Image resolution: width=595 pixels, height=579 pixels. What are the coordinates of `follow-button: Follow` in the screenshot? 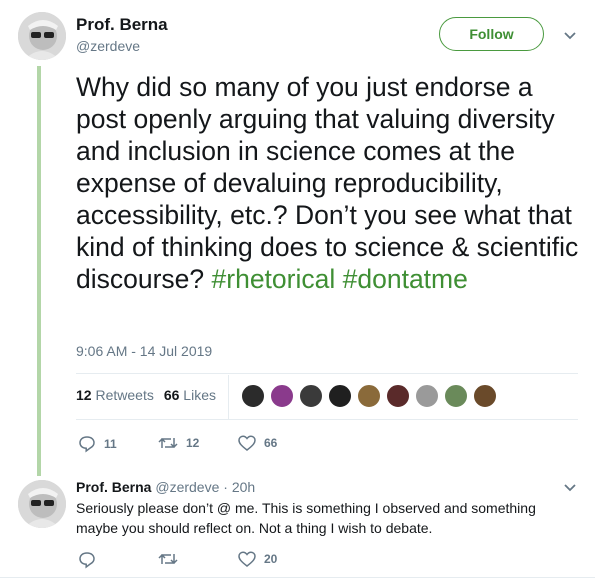 It's located at (491, 34).